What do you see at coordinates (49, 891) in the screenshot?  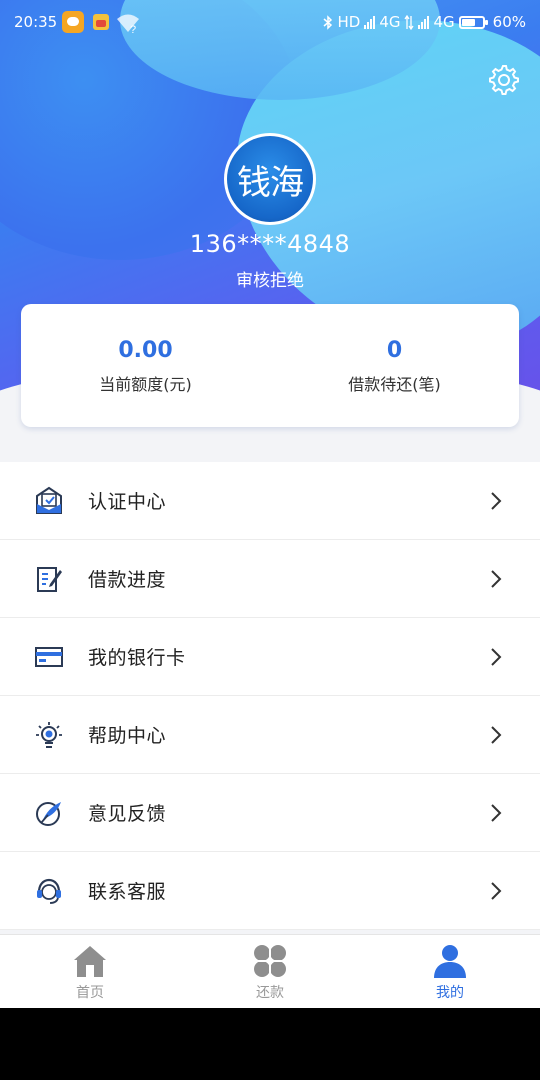 I see `headset-icon` at bounding box center [49, 891].